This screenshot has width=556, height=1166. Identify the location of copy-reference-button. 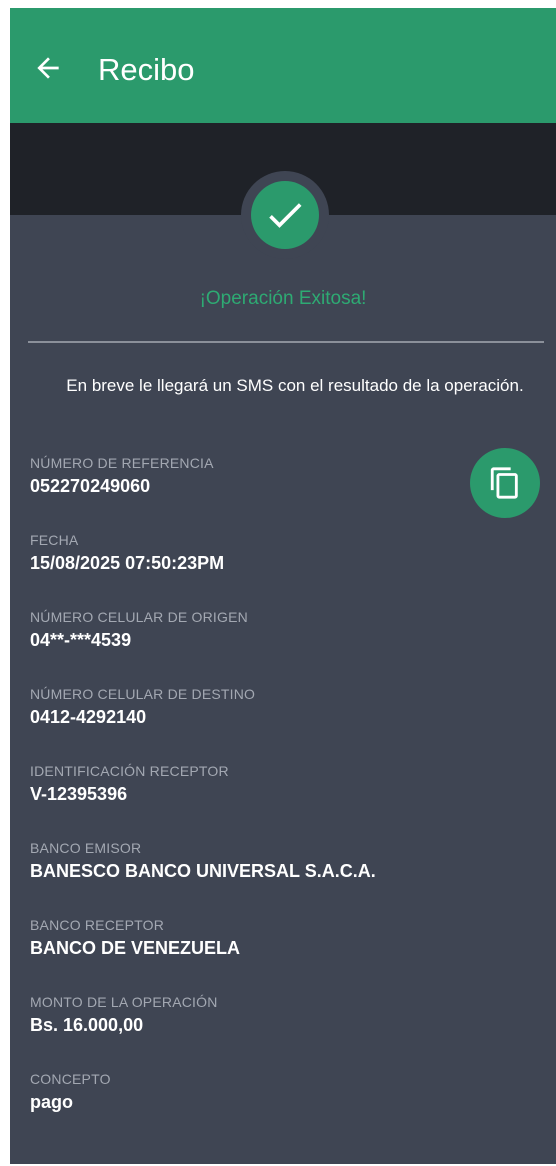
(505, 483).